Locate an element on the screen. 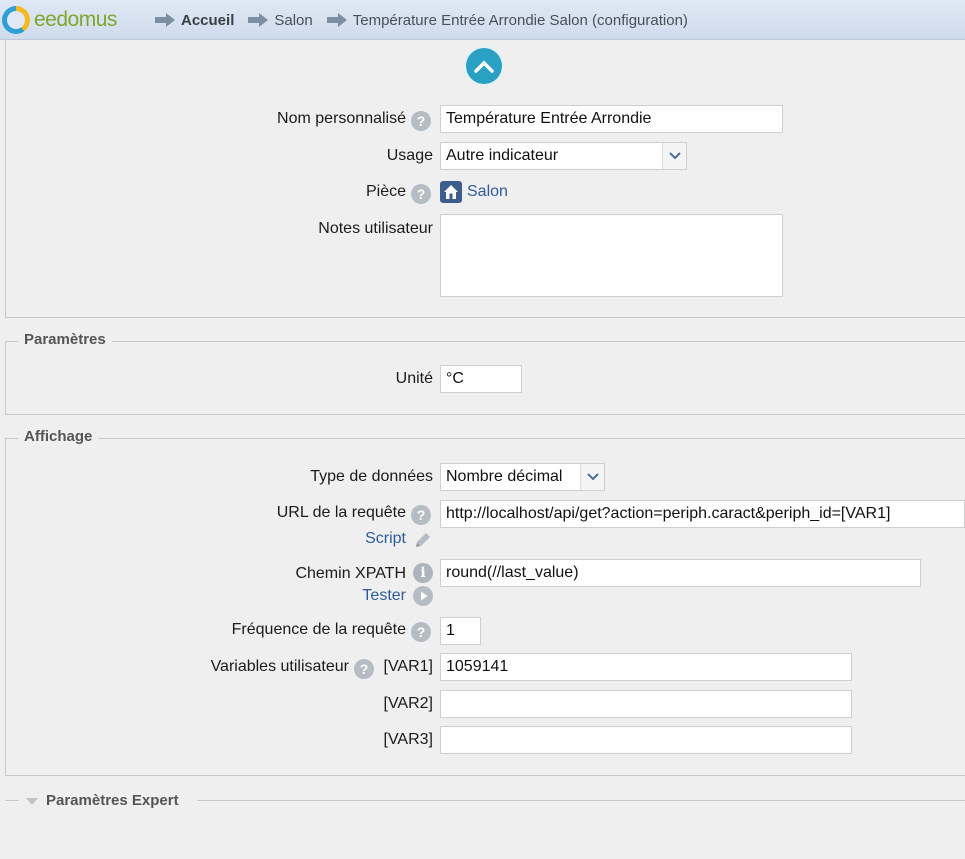 Image resolution: width=965 pixels, height=859 pixels. notes-textarea is located at coordinates (611, 255).